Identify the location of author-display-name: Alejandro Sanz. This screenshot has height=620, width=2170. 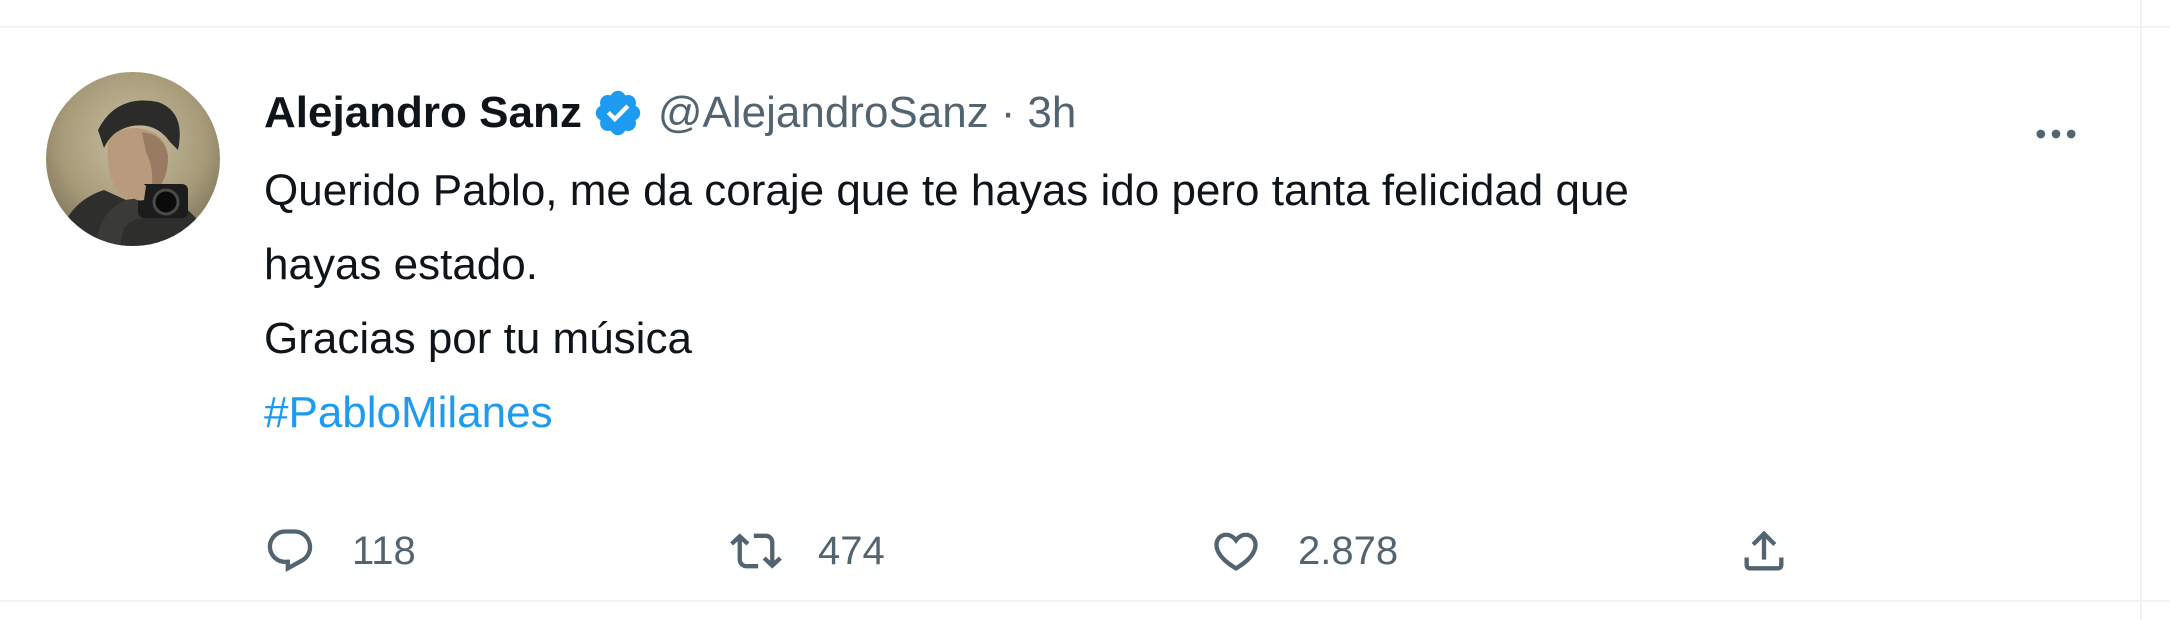
(423, 113).